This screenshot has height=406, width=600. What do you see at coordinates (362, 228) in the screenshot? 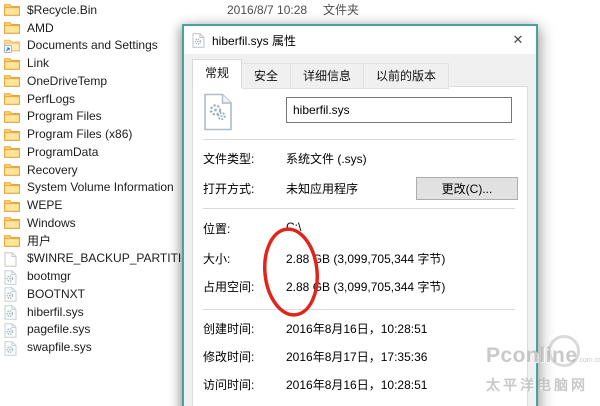
I see `property-row: 位置: C:\` at bounding box center [362, 228].